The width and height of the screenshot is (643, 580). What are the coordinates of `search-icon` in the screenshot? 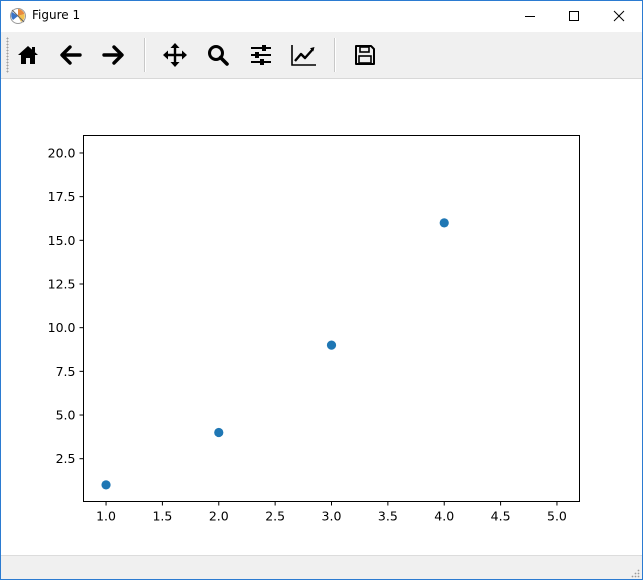 It's located at (218, 55).